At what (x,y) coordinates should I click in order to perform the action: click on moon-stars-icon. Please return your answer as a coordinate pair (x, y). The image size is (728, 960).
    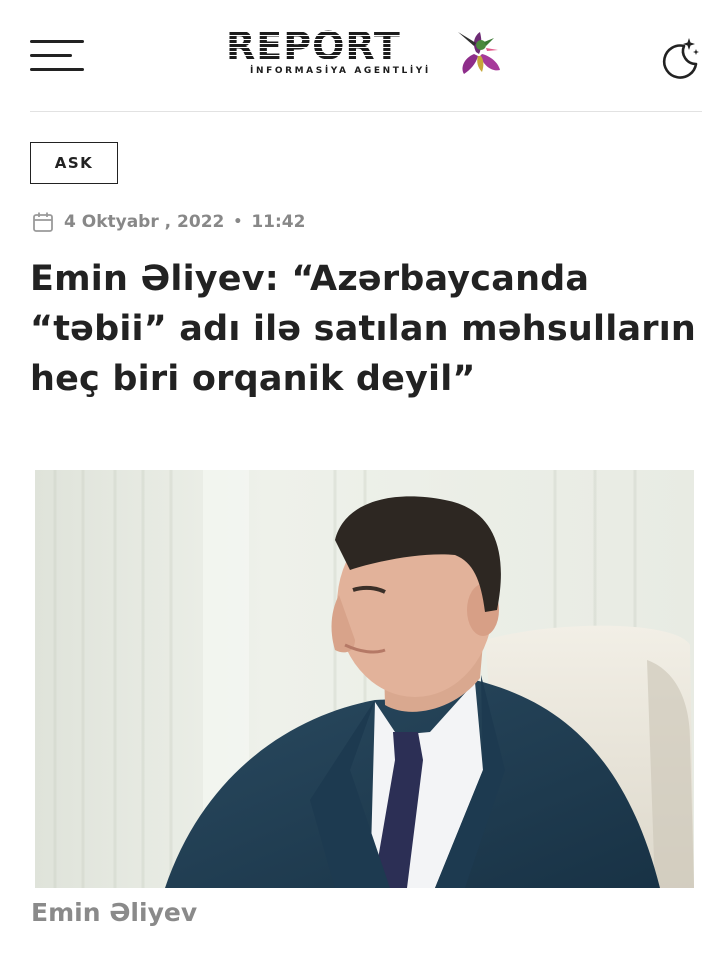
    Looking at the image, I should click on (679, 57).